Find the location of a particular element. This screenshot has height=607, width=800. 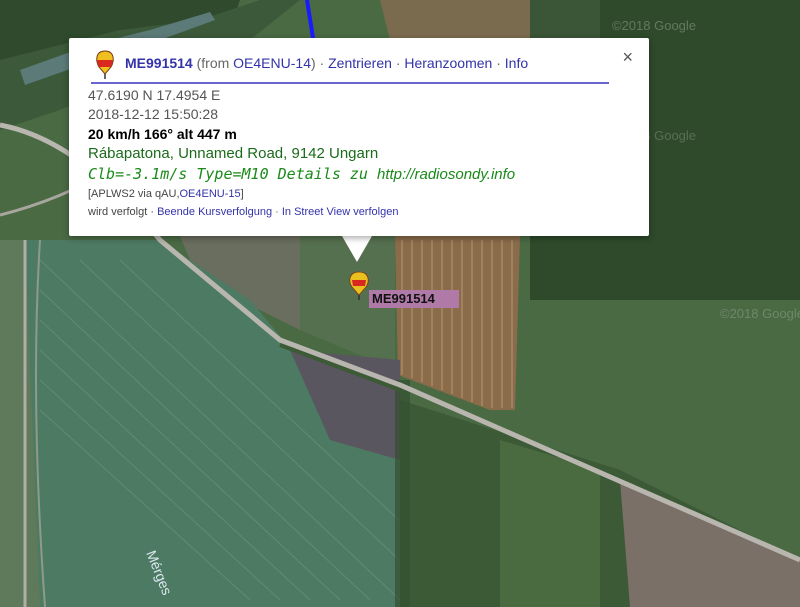

marker-label: ME991514 is located at coordinates (414, 299).